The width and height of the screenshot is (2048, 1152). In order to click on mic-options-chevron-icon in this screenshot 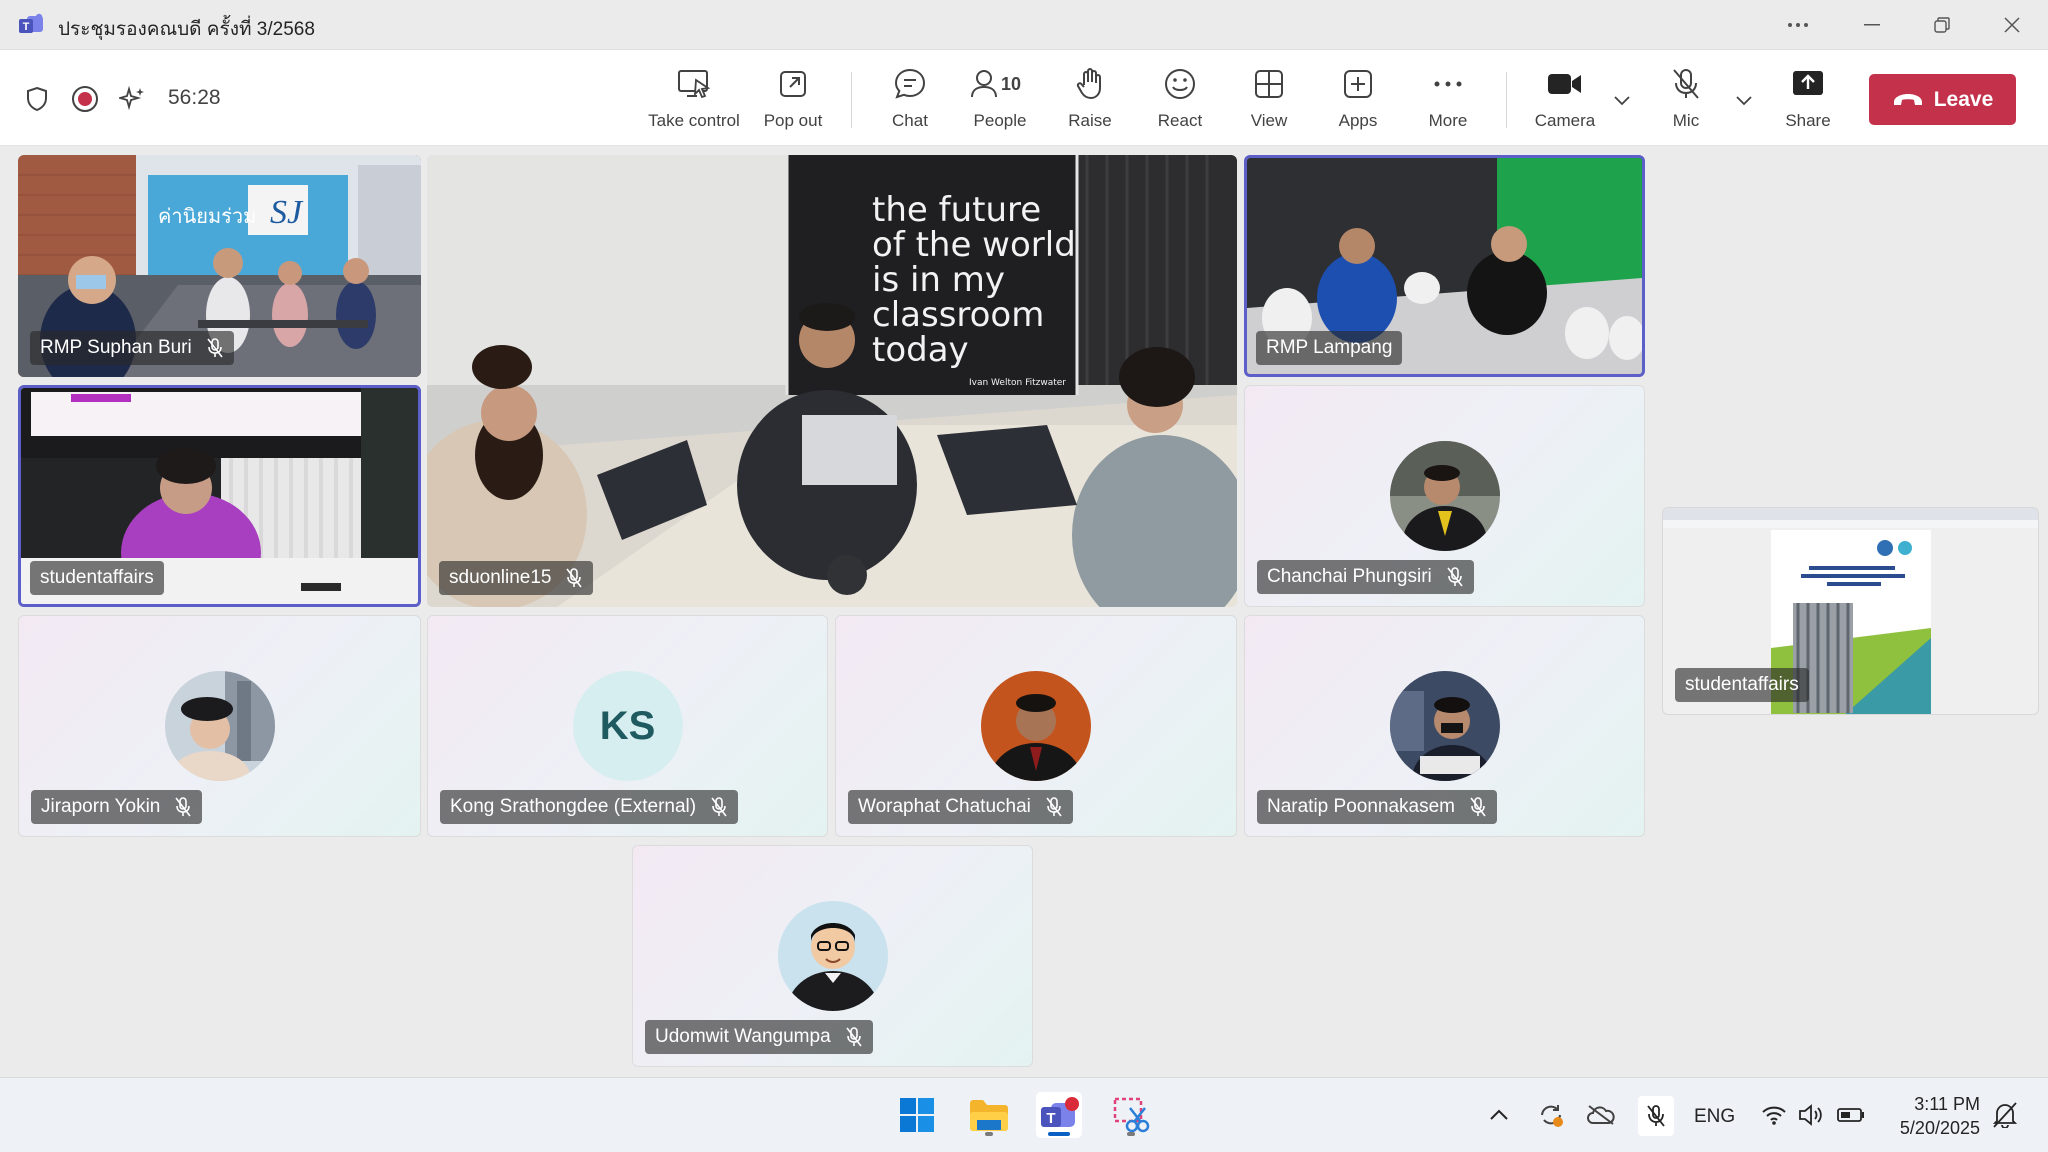, I will do `click(1744, 101)`.